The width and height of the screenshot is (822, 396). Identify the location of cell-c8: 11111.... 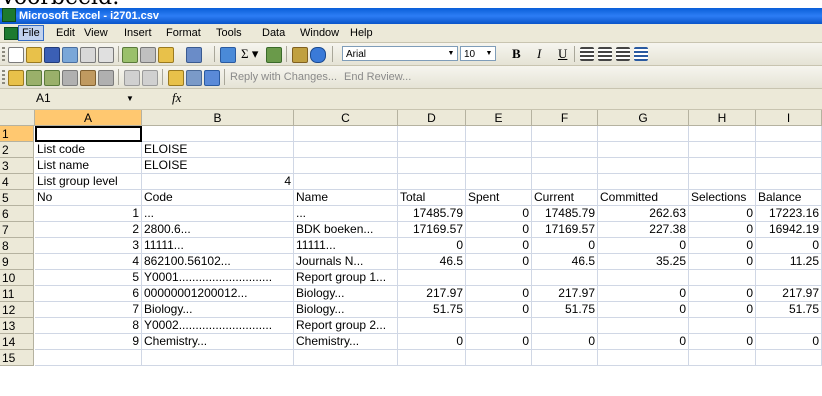
(346, 246).